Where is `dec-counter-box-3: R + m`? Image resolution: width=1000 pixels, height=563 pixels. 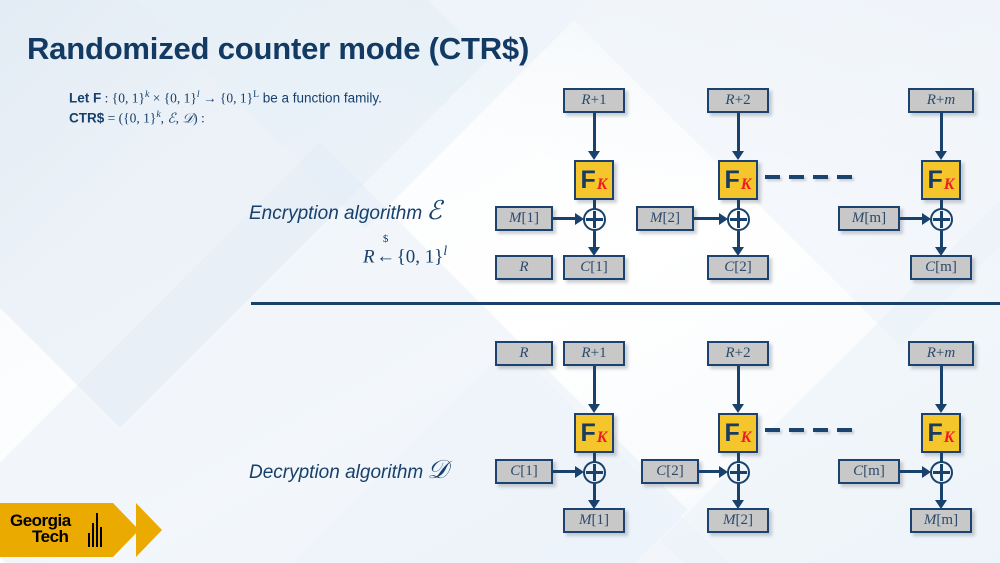 dec-counter-box-3: R + m is located at coordinates (941, 353).